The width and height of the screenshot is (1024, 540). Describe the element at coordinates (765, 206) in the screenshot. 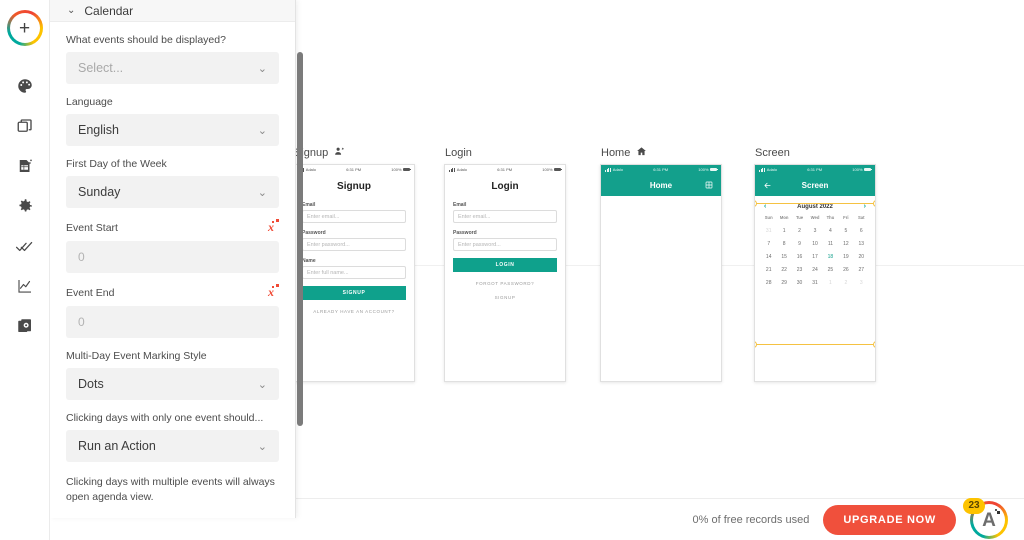

I see `prev-month-button: ‹` at that location.